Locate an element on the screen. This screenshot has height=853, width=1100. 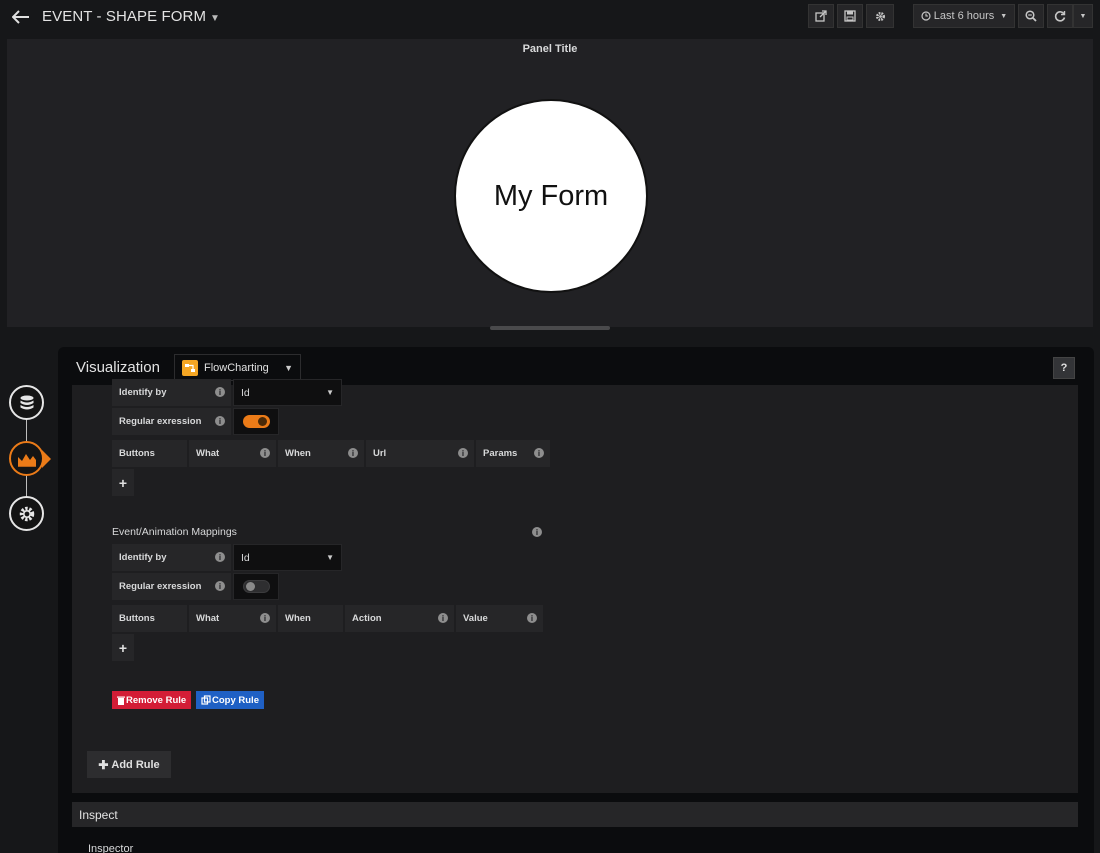
refresh-icon is located at coordinates (1060, 16).